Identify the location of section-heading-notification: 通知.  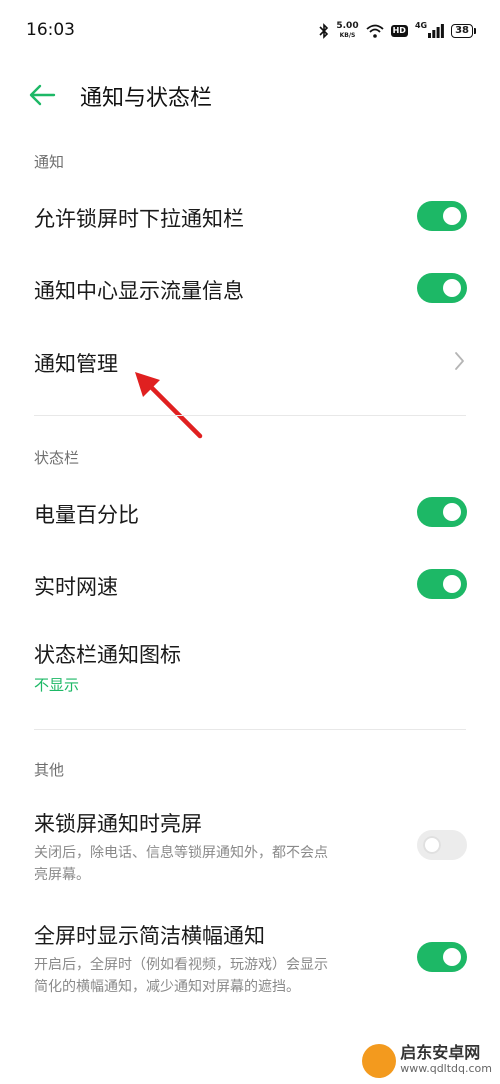
(49, 162).